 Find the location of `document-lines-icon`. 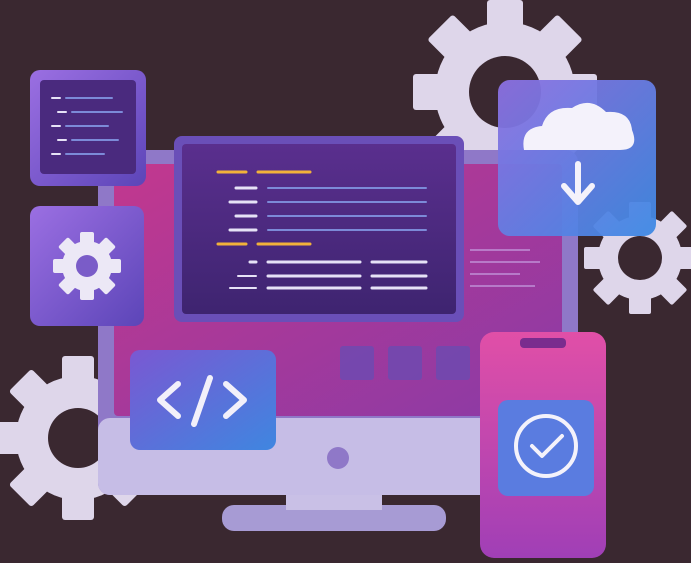

document-lines-icon is located at coordinates (88, 128).